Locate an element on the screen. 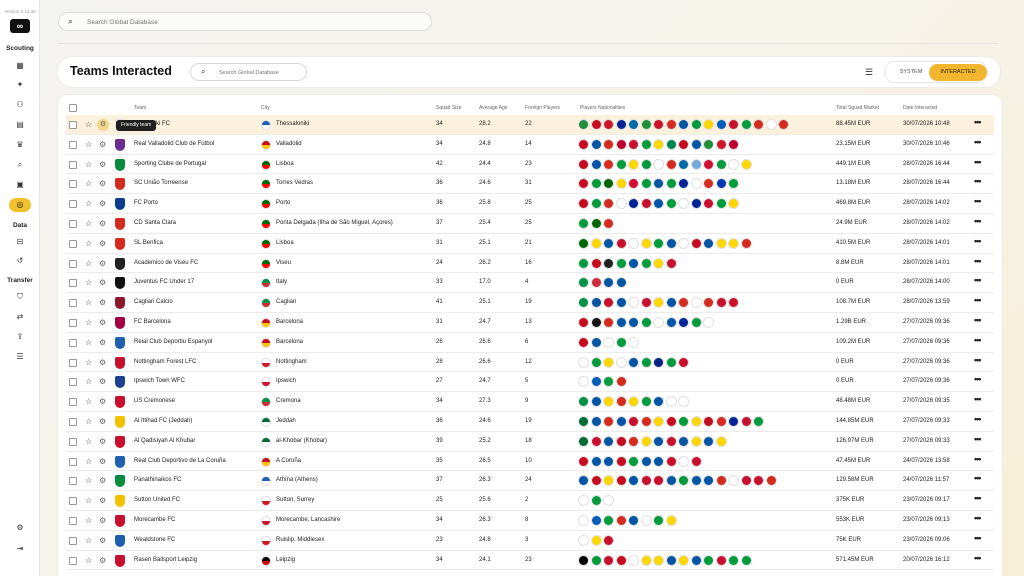 This screenshot has height=576, width=1024. toggle-interacted: INTERACTED is located at coordinates (958, 72).